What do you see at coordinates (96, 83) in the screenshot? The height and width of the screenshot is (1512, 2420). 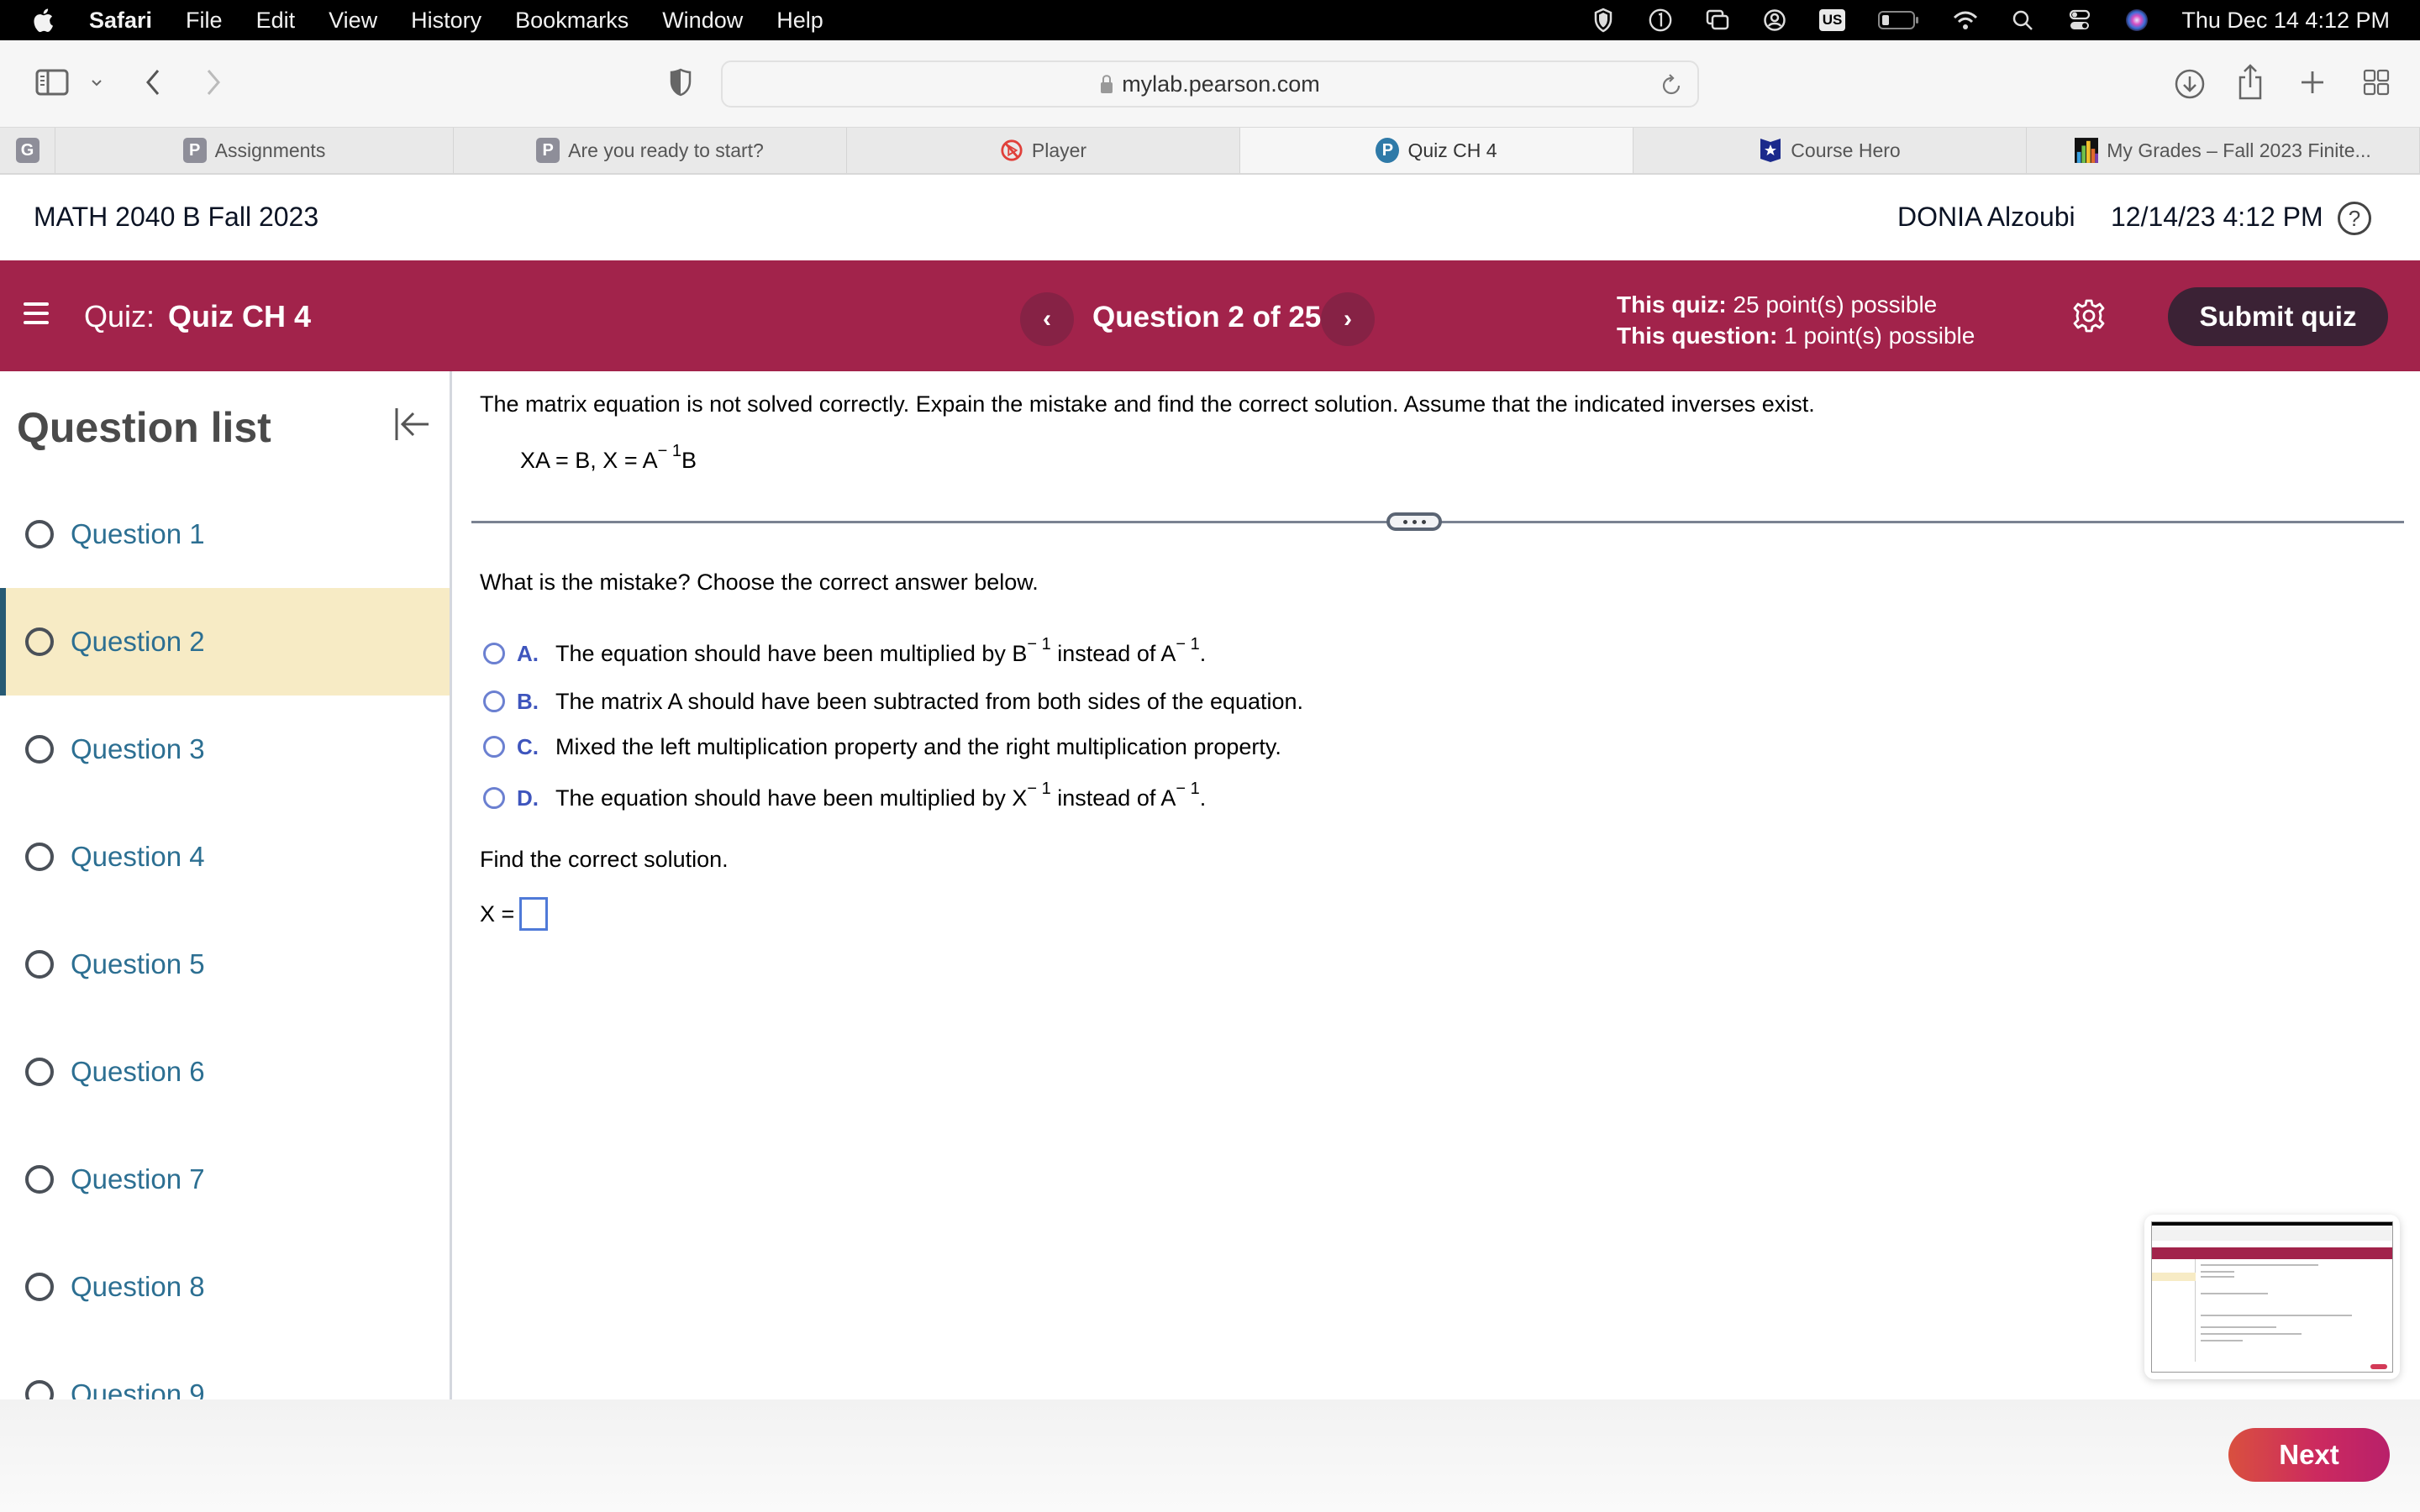 I see `chevron-down-icon` at bounding box center [96, 83].